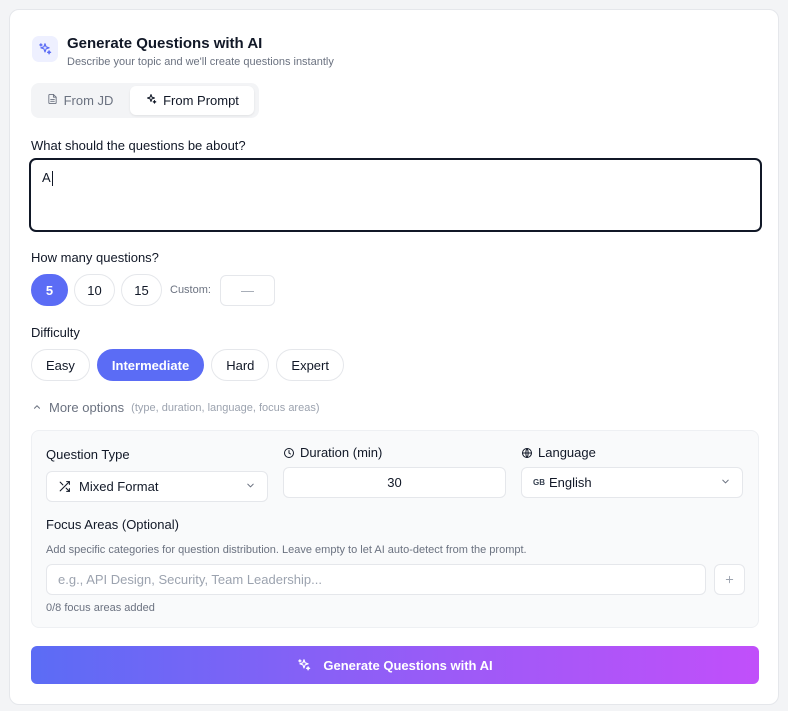  Describe the element at coordinates (570, 482) in the screenshot. I see `language-value: English` at that location.